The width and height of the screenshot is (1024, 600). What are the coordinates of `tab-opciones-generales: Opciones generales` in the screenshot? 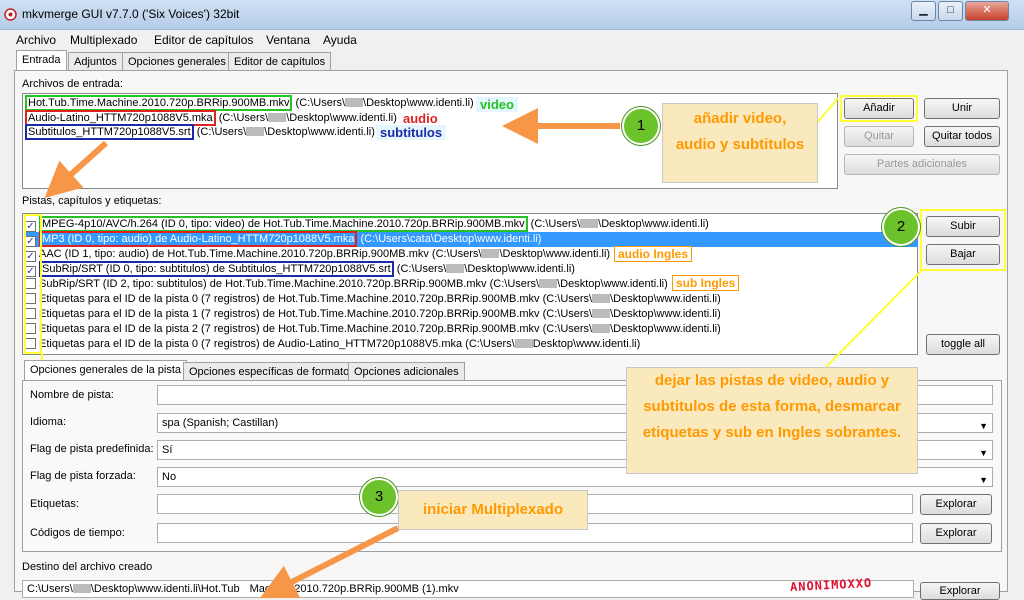 It's located at (177, 61).